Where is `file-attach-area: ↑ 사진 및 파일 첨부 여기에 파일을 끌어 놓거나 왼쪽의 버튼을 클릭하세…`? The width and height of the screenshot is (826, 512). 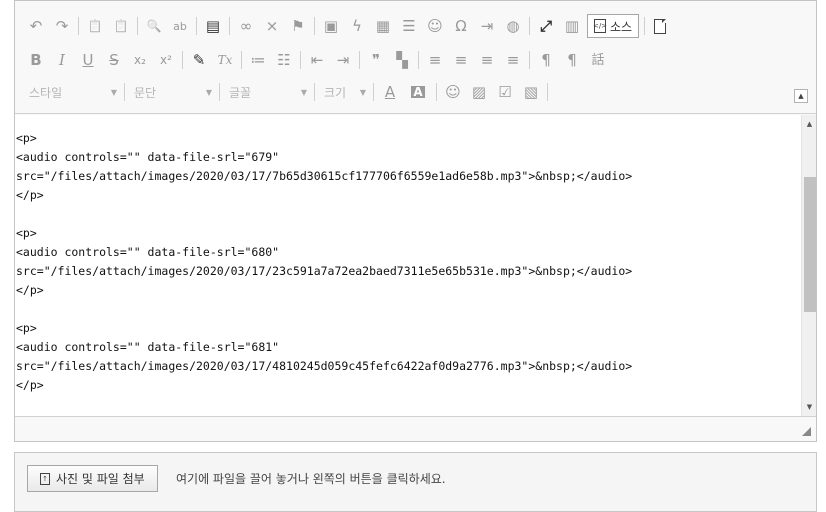
file-attach-area: ↑ 사진 및 파일 첨부 여기에 파일을 끌어 놓거나 왼쪽의 버튼을 클릭하세… is located at coordinates (415, 482).